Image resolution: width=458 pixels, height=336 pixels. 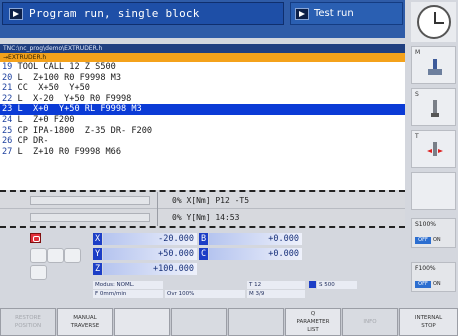 What do you see at coordinates (433, 277) in the screenshot?
I see `feed-override: F100% OFF ON` at bounding box center [433, 277].